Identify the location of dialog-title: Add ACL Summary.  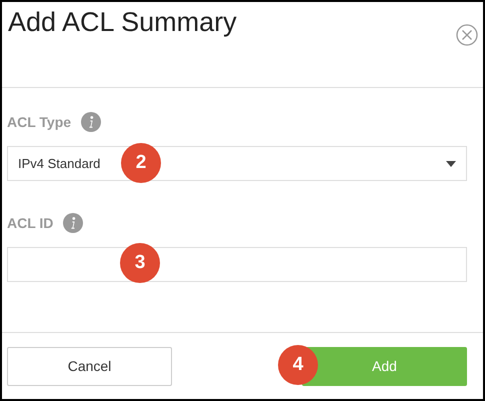
(122, 22).